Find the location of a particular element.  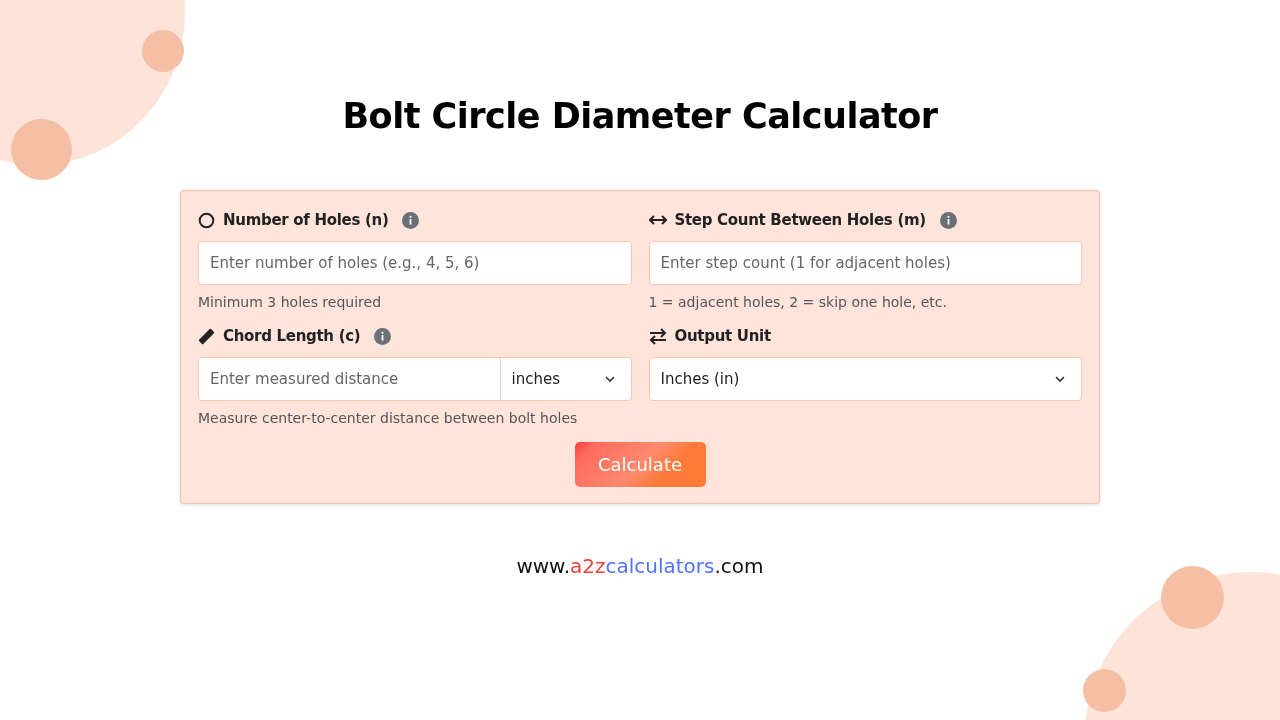

unit-dropdown: Inches (in) is located at coordinates (865, 379).